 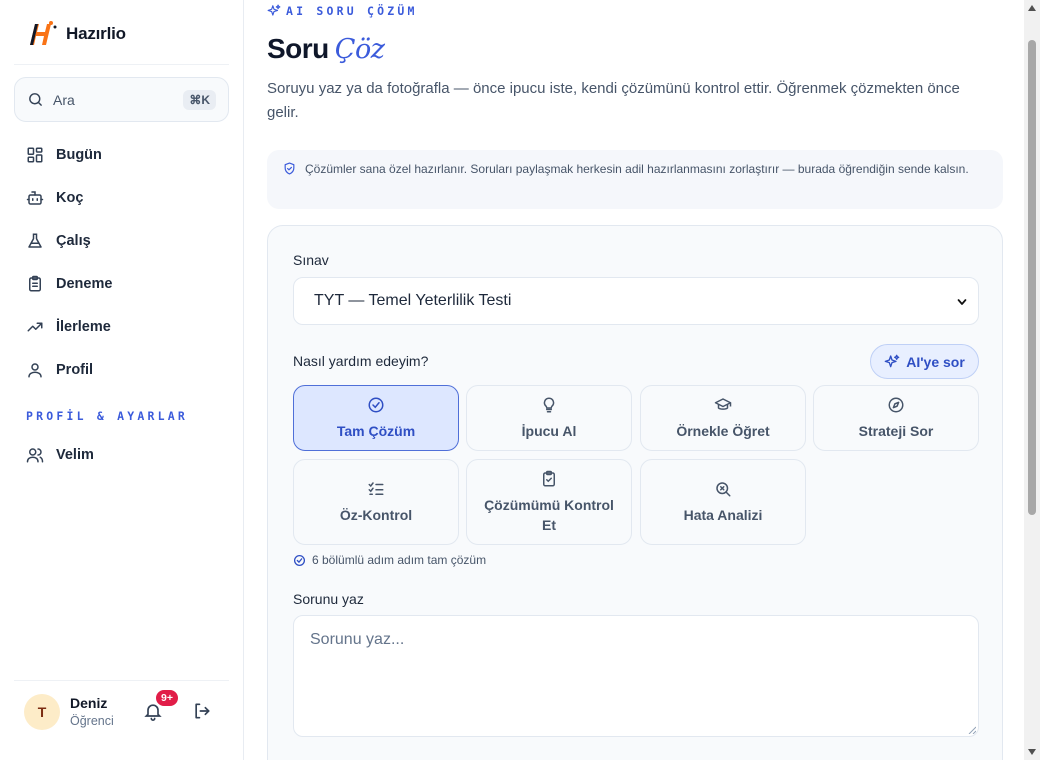 What do you see at coordinates (121, 283) in the screenshot?
I see `sidebar-item-deneme: Deneme` at bounding box center [121, 283].